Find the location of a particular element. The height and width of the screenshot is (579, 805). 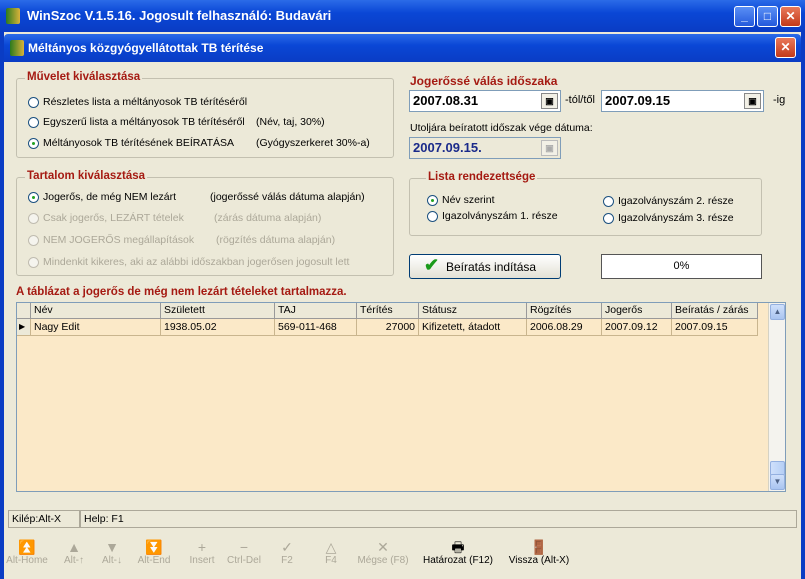

check-icon: ✔ is located at coordinates (432, 265).